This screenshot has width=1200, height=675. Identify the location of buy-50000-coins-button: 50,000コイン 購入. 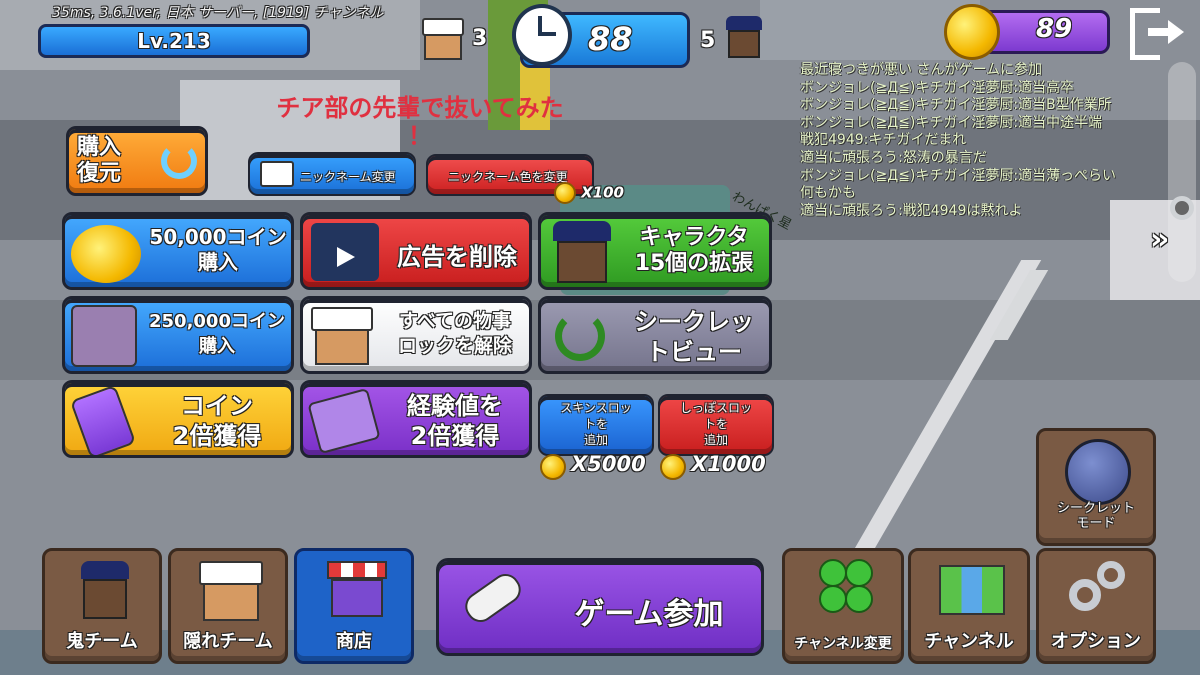
(178, 251).